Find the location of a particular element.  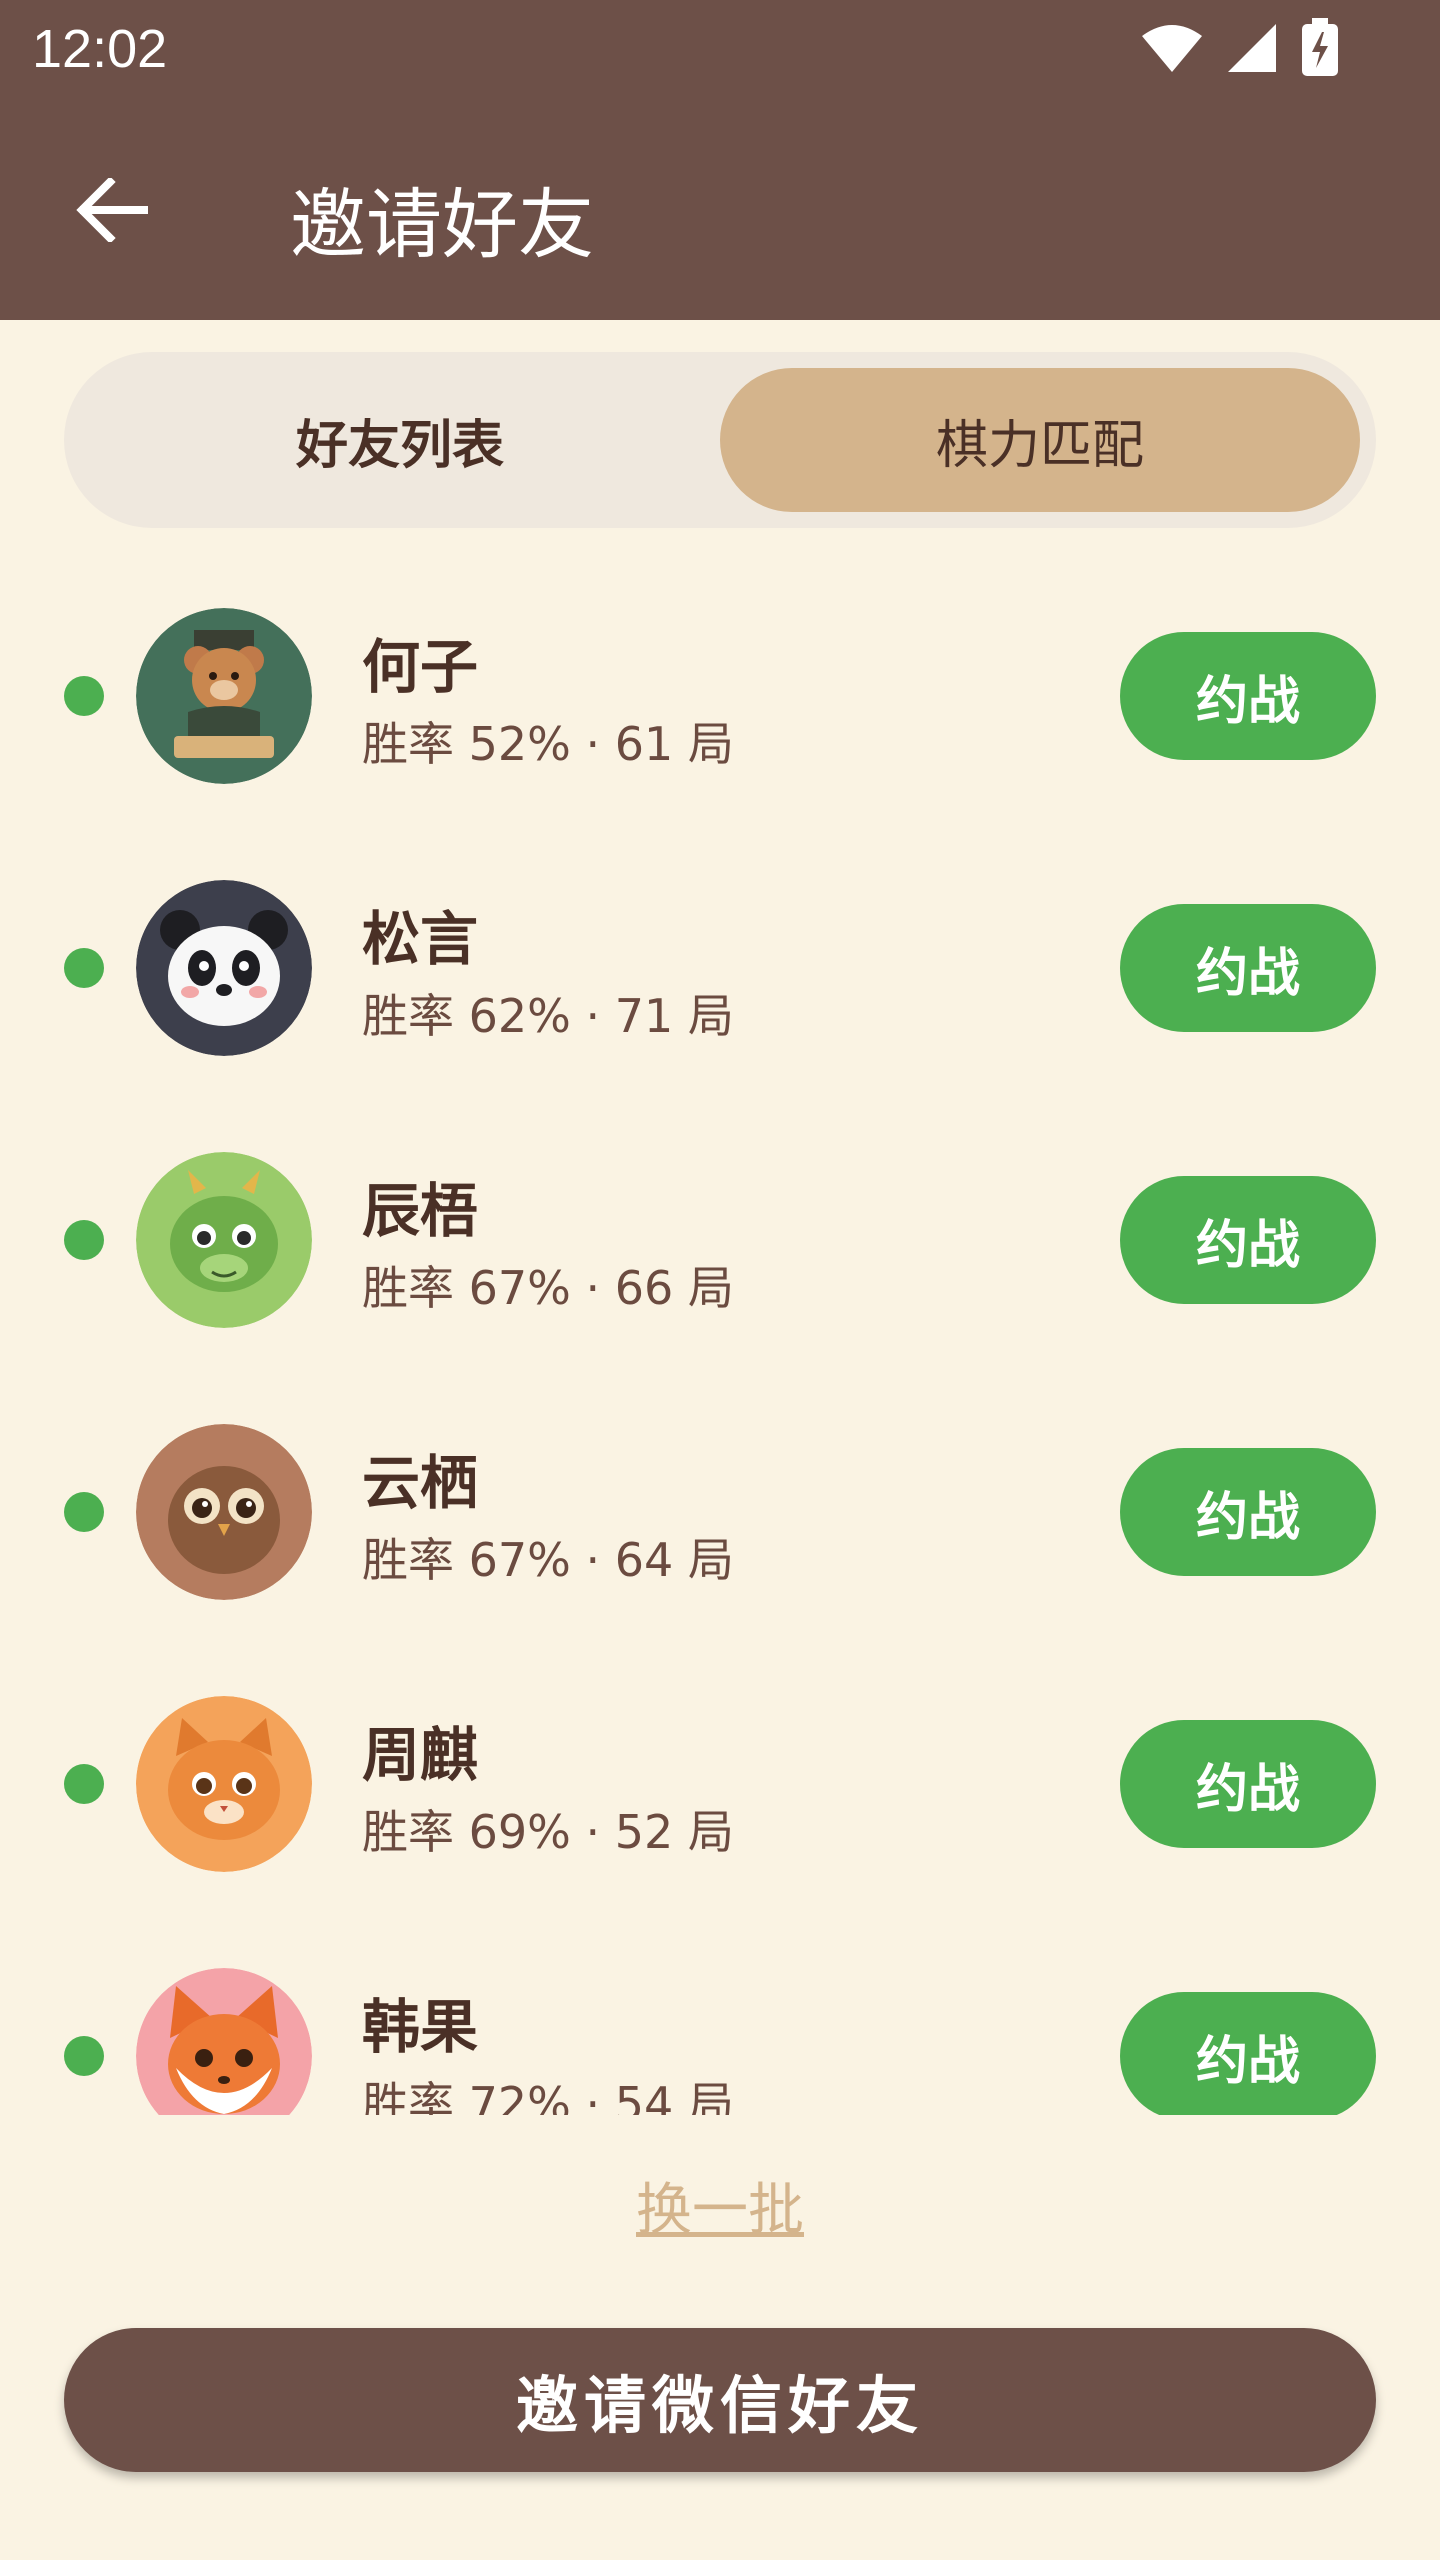

friend-stats: 胜率 67% · 64 局 is located at coordinates (548, 1560).